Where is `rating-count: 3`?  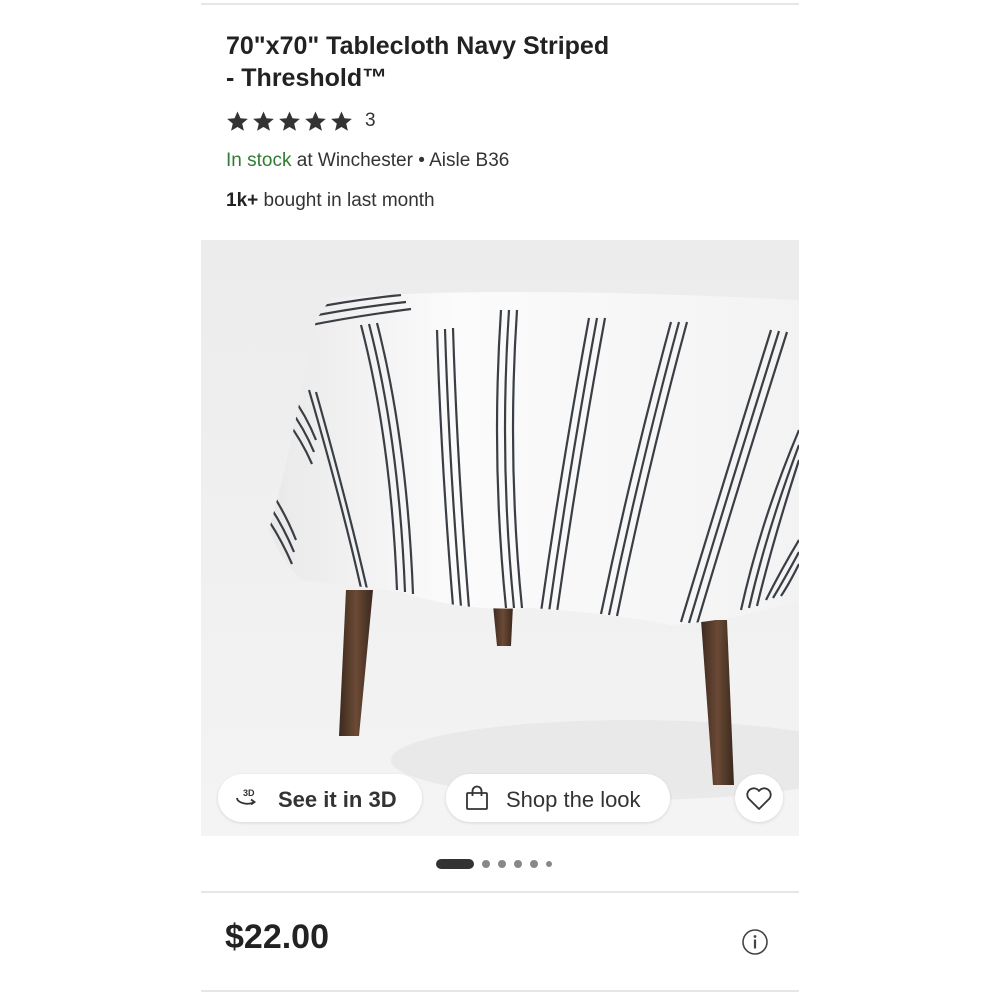
rating-count: 3 is located at coordinates (370, 120).